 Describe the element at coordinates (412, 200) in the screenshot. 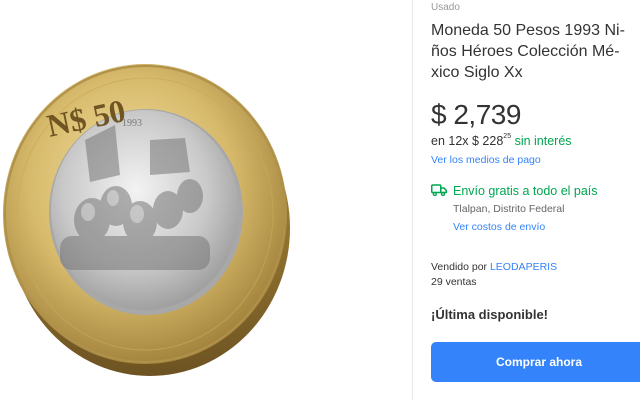

I see `panel-divider` at that location.